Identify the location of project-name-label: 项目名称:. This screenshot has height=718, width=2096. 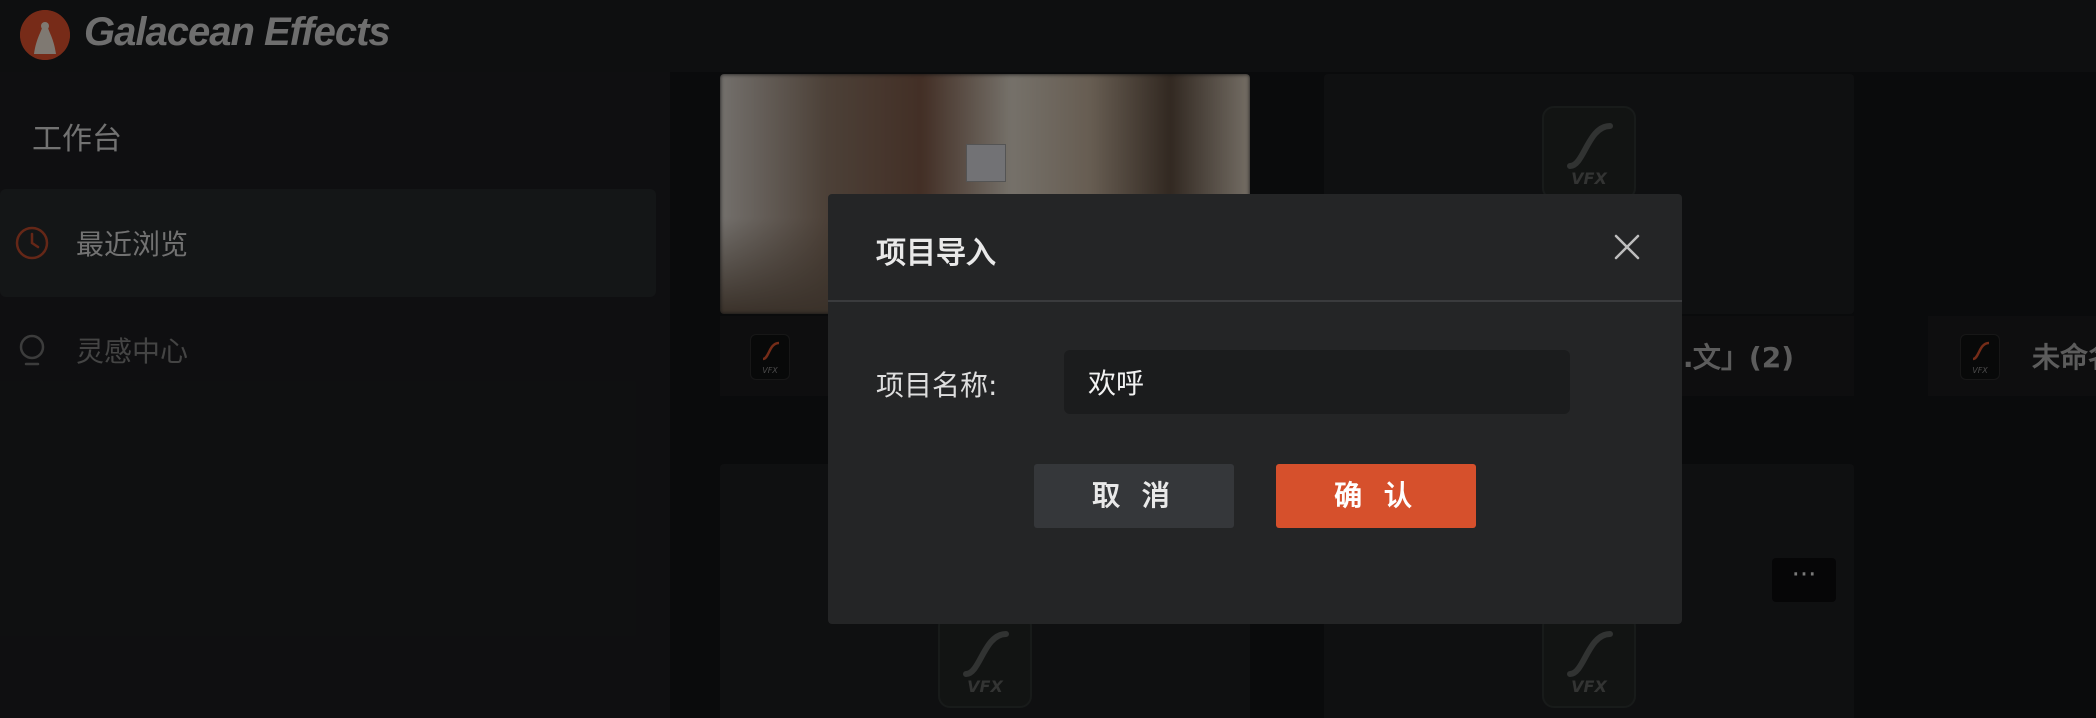
(937, 385).